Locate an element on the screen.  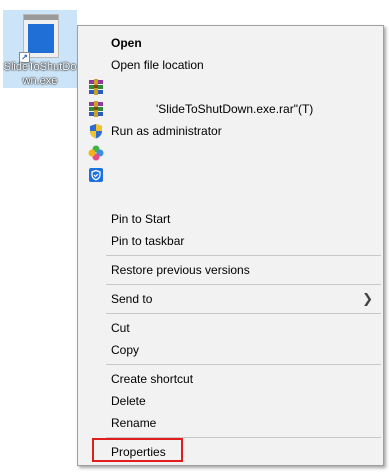
menu-item-pin-to-taskbar-label: Pin to taskbar is located at coordinates (148, 241).